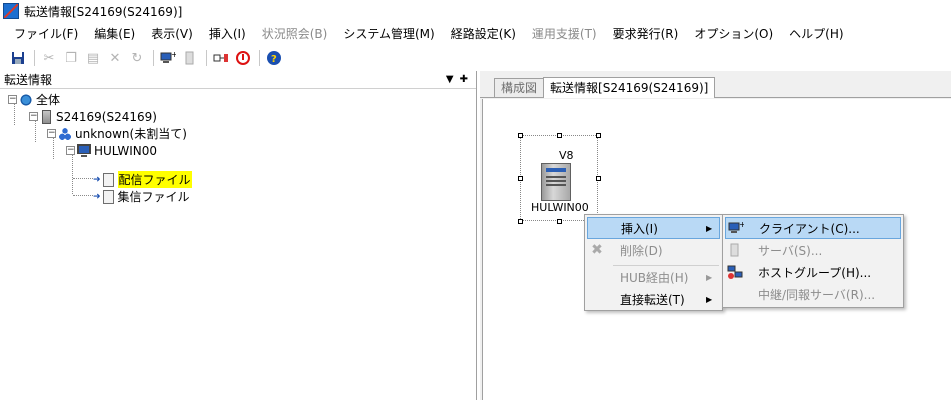 The width and height of the screenshot is (951, 400). I want to click on menu-item-insert: 挿入(I), so click(653, 228).